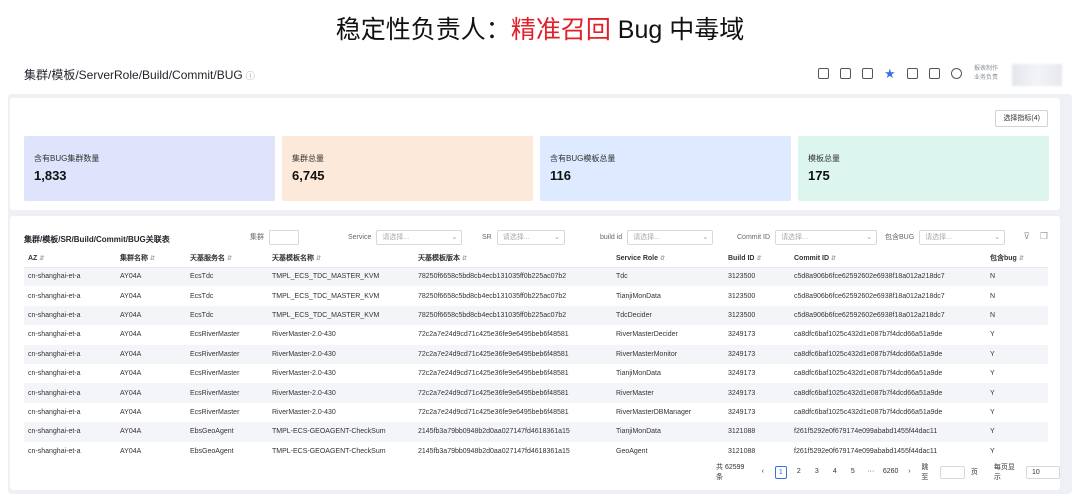  Describe the element at coordinates (513, 451) in the screenshot. I see `table-cell: 2145fb3a79bb0948b2d0aa027147fd4618361a15` at that location.